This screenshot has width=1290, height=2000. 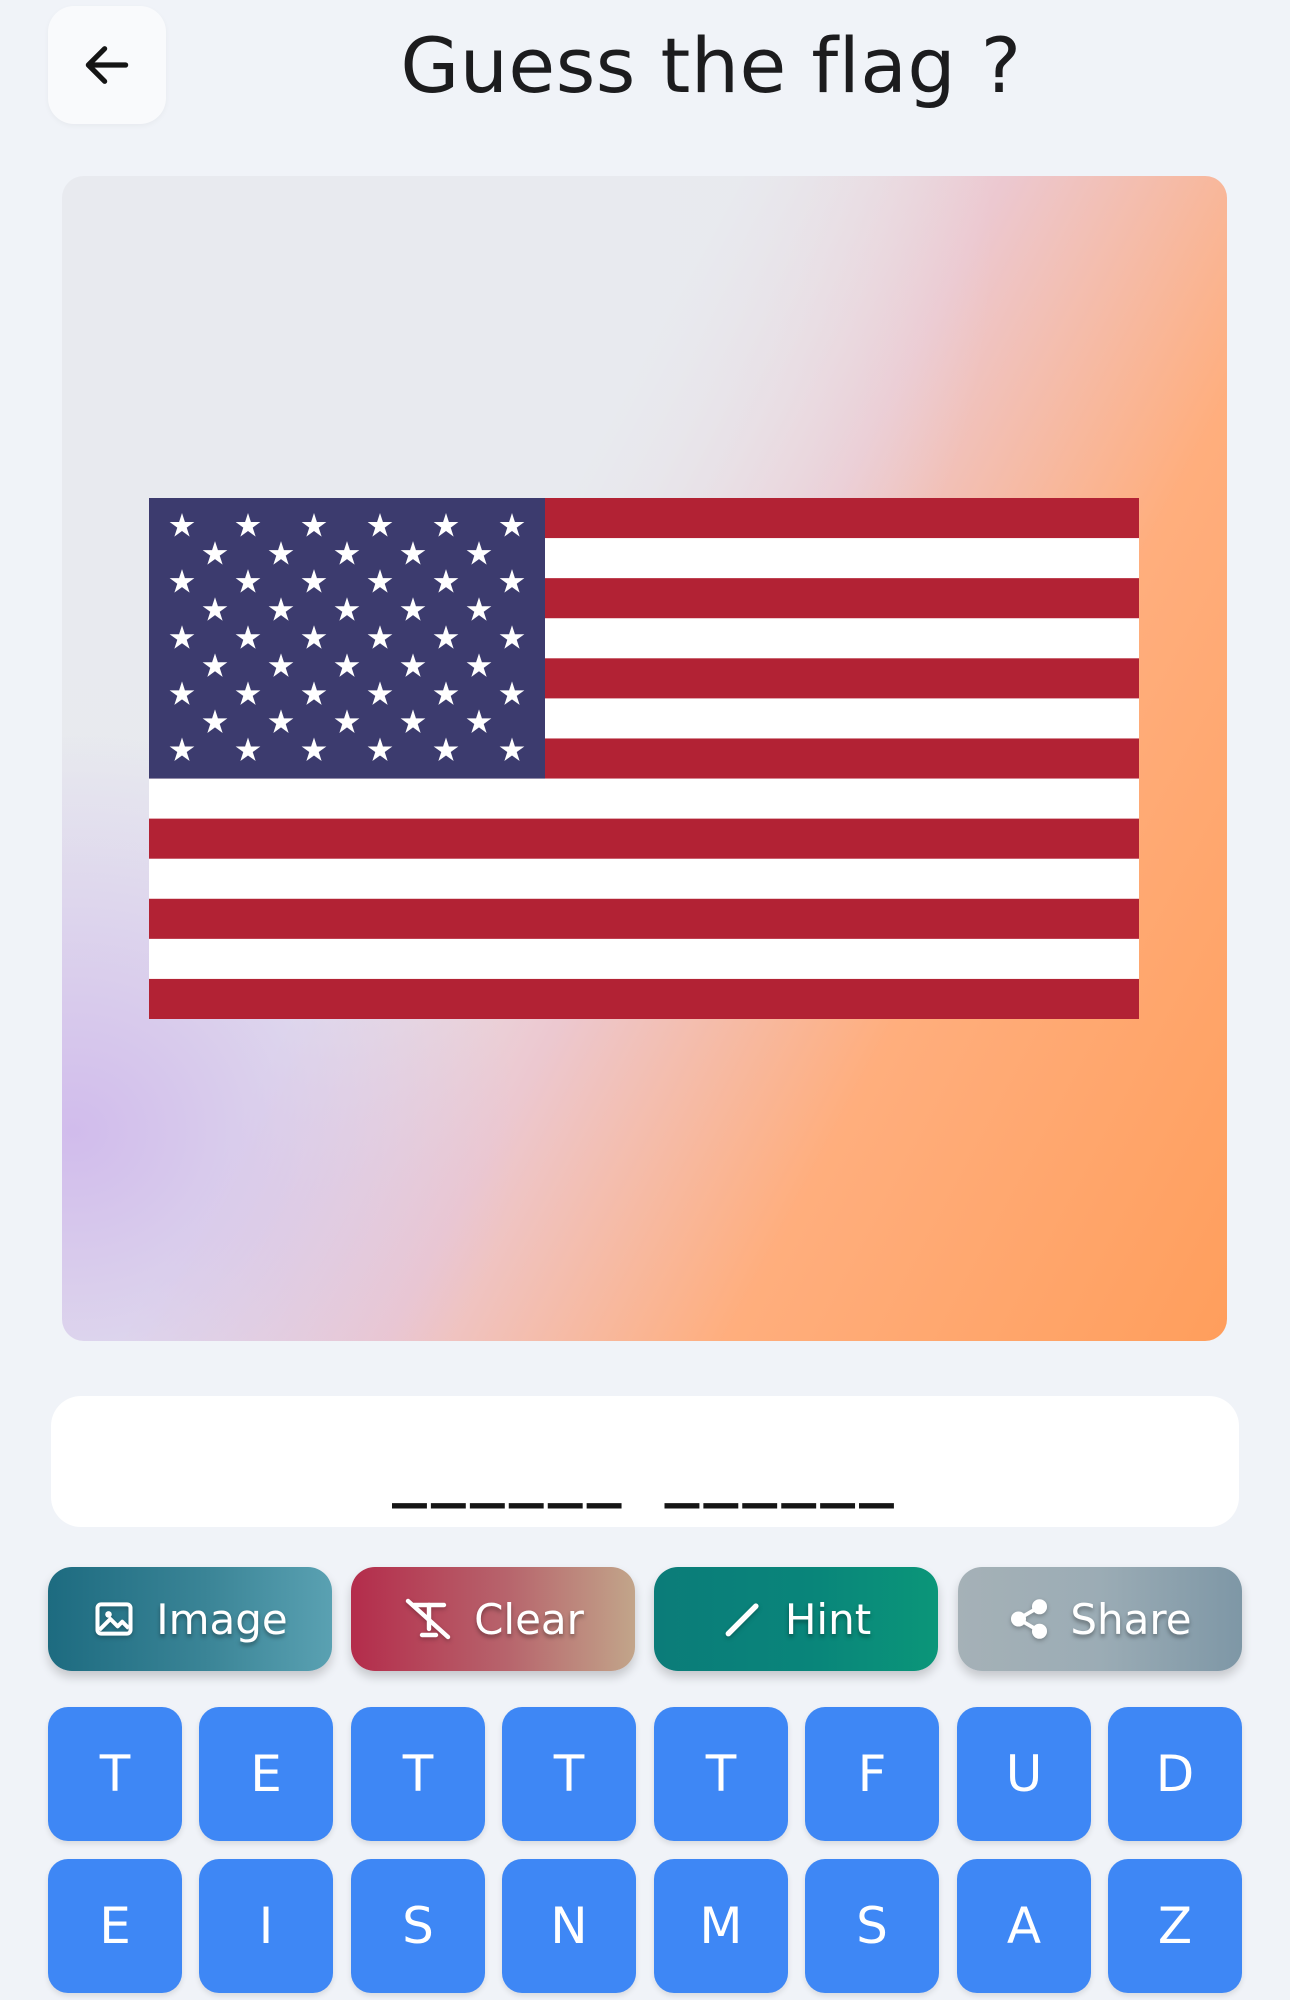 What do you see at coordinates (828, 1619) in the screenshot?
I see `hint-button-label: Hint` at bounding box center [828, 1619].